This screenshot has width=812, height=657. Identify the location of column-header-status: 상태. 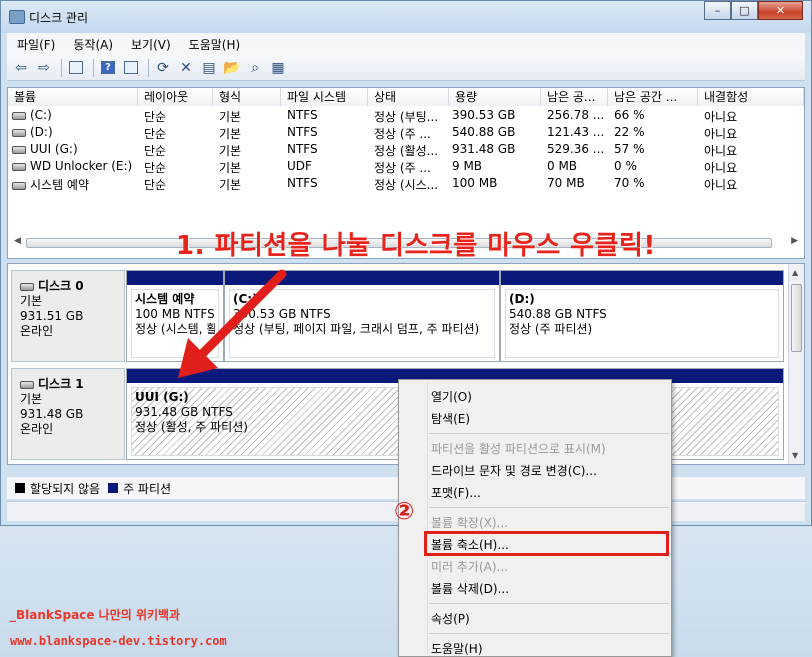
(408, 97).